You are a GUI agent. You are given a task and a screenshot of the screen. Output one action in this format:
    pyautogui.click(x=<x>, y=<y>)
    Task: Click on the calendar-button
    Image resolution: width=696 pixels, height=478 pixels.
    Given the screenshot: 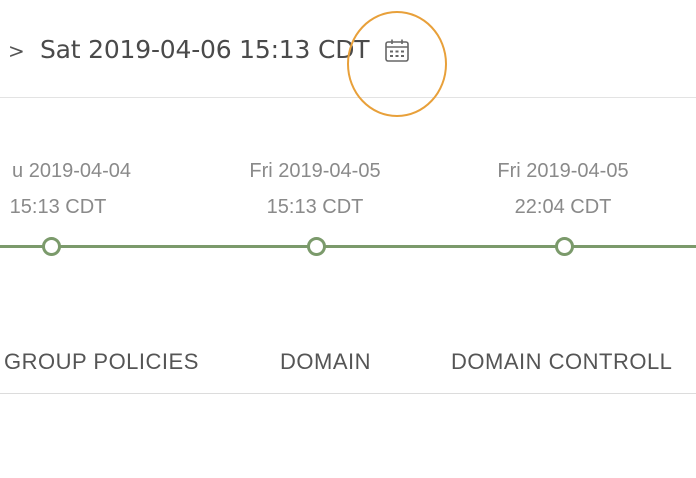 What is the action you would take?
    pyautogui.click(x=397, y=51)
    